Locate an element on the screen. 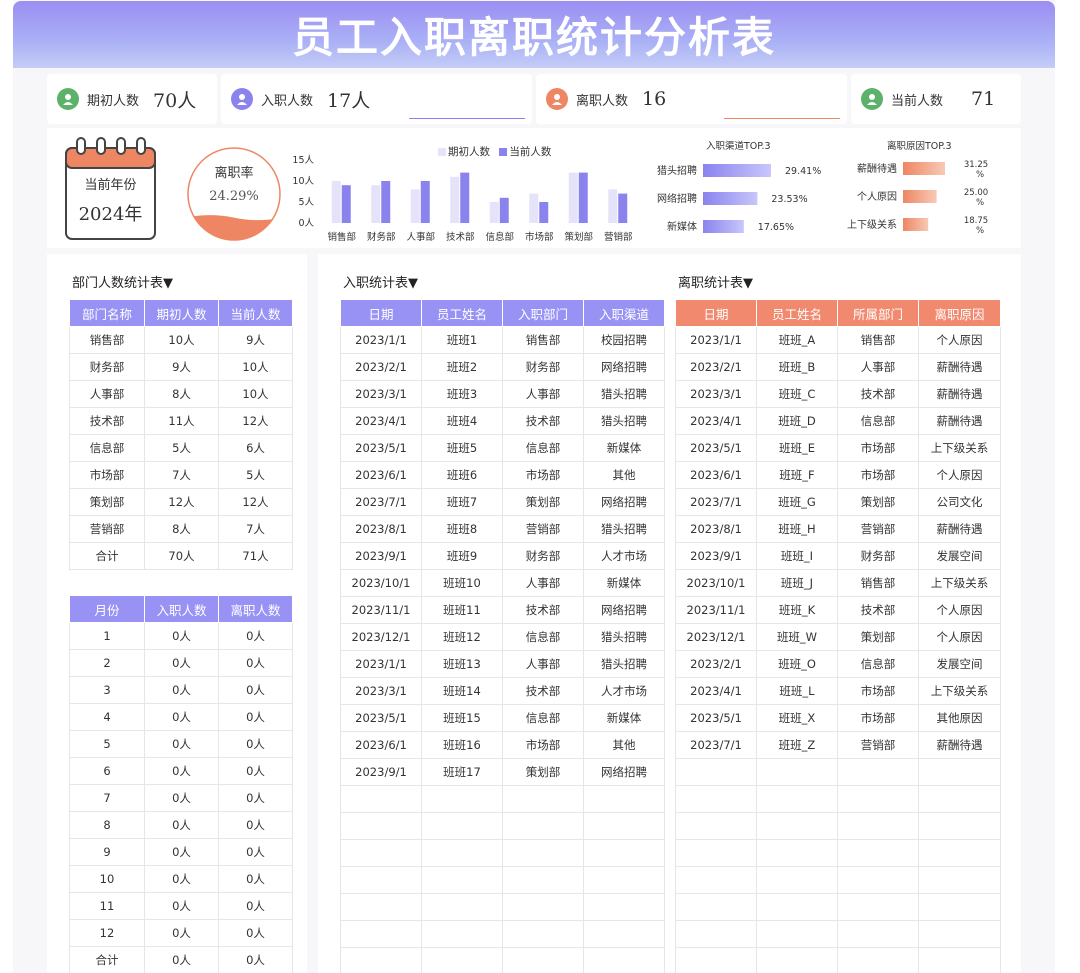 This screenshot has width=1080, height=973. table-cell: 2023/1/1 is located at coordinates (381, 664).